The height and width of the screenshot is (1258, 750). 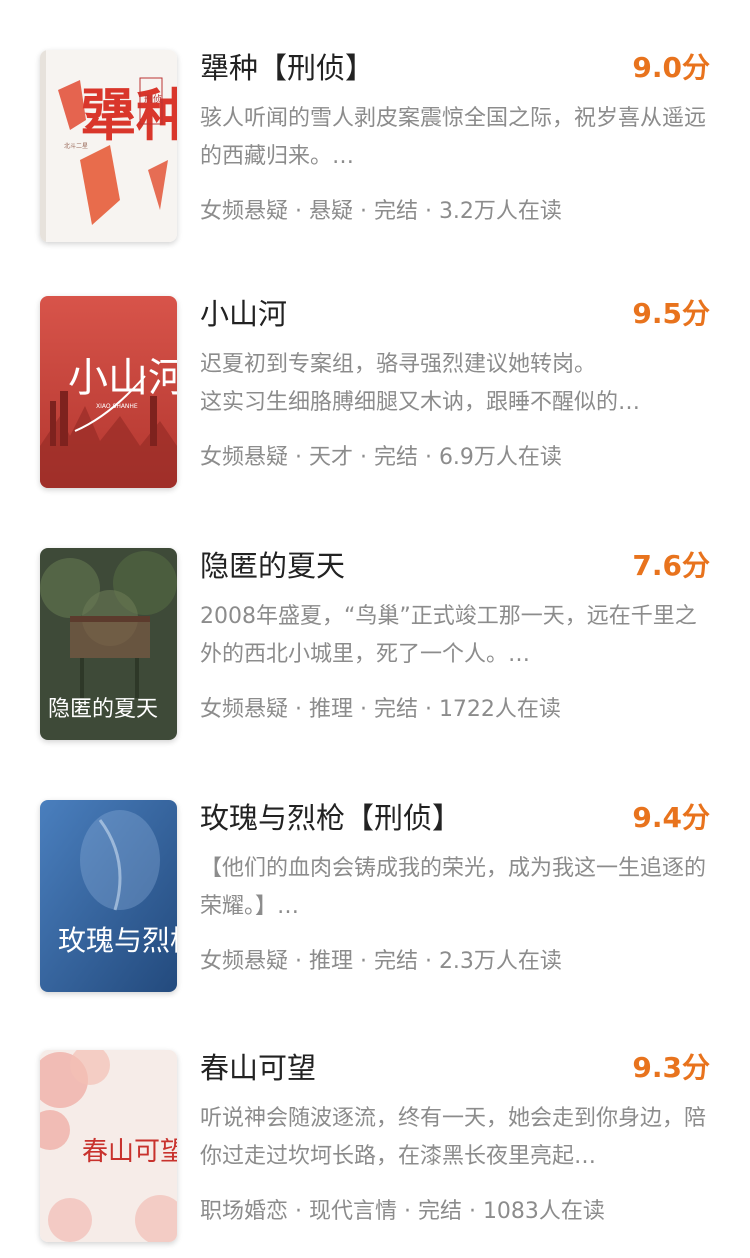 I want to click on book-meta: 女频悬疑 · 悬疑 · 完结 · 3.2万人在读, so click(x=381, y=211).